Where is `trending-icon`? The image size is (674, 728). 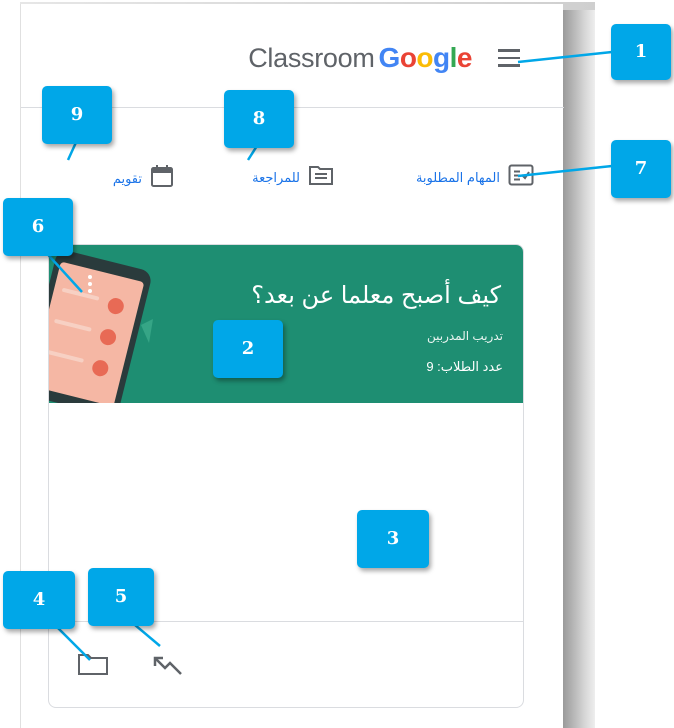
trending-icon is located at coordinates (167, 666).